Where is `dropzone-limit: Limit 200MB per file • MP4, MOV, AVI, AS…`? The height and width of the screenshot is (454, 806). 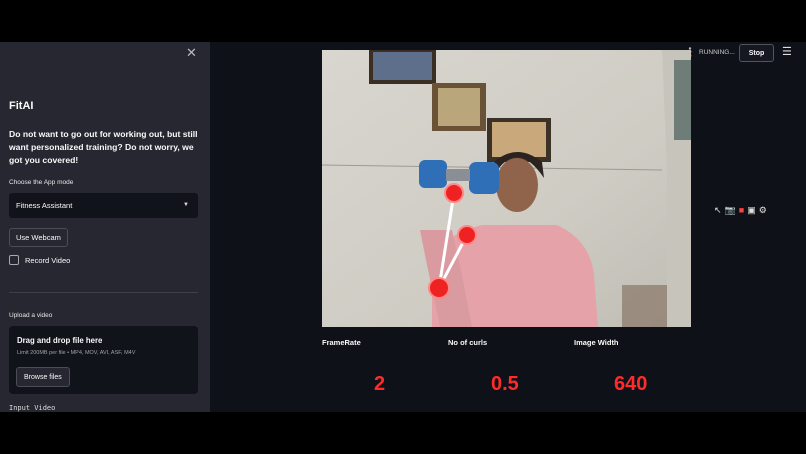
dropzone-limit: Limit 200MB per file • MP4, MOV, AVI, AS… is located at coordinates (76, 353).